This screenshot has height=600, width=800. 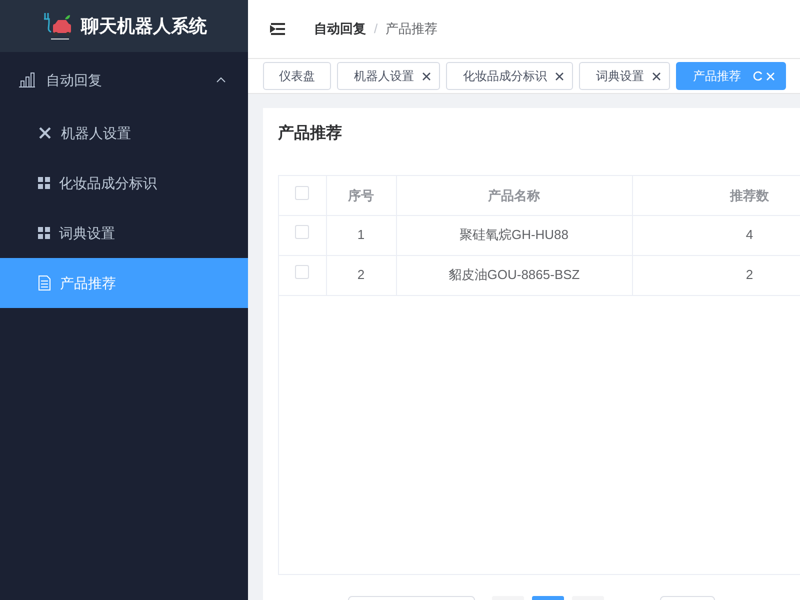 I want to click on table-cell: 1, so click(x=361, y=234).